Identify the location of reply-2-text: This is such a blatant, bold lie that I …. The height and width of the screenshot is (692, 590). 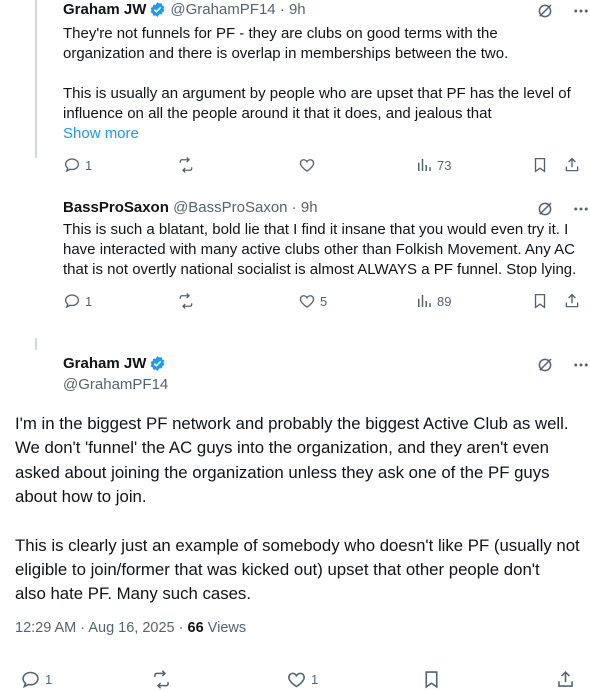
(319, 250).